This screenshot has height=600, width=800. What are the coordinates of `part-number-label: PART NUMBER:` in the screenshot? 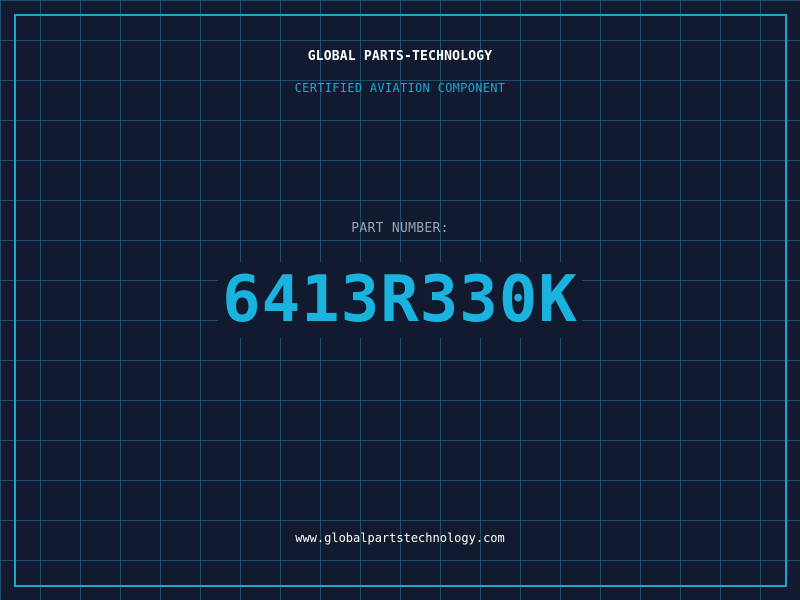 It's located at (400, 228).